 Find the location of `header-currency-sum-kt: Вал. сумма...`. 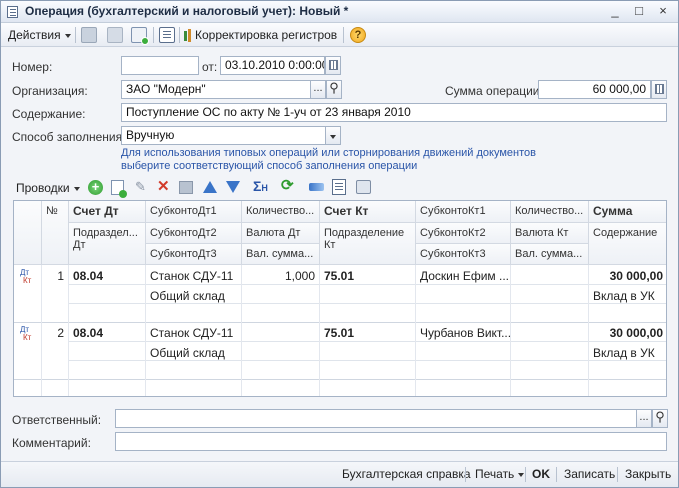

header-currency-sum-kt: Вал. сумма... is located at coordinates (550, 254).